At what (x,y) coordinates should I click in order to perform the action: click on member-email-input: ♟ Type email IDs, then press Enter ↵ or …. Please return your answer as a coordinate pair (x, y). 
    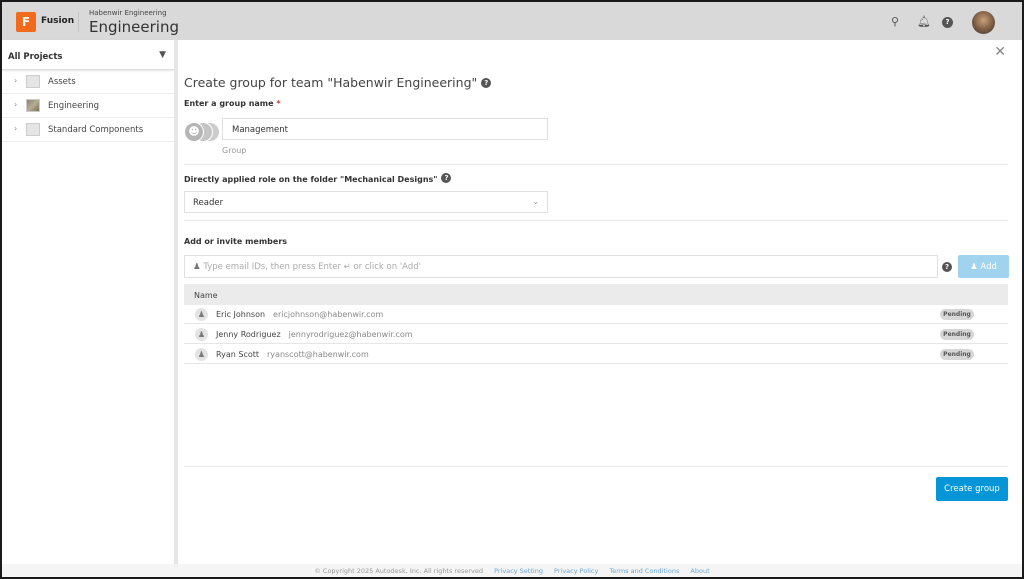
    Looking at the image, I should click on (561, 266).